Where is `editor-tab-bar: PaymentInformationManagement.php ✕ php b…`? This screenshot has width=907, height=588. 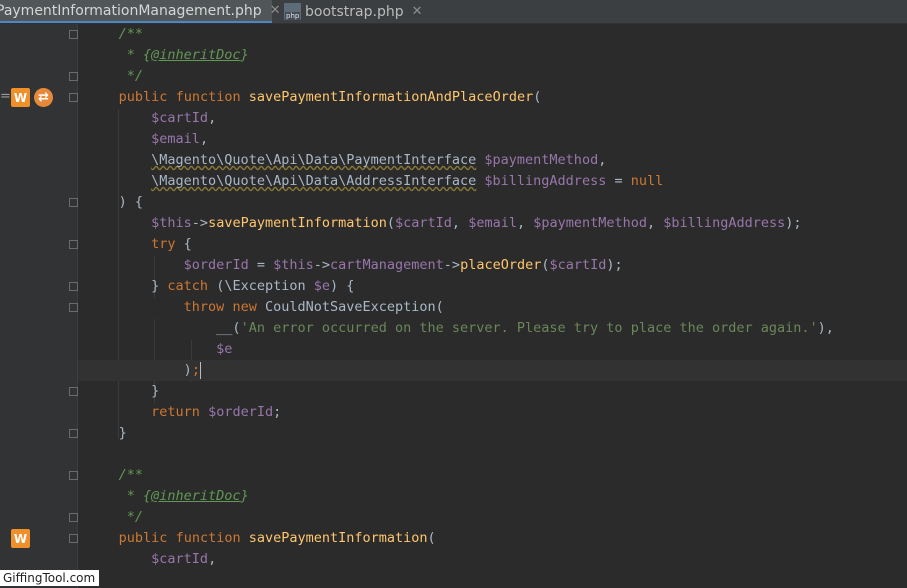
editor-tab-bar: PaymentInformationManagement.php ✕ php b… is located at coordinates (453, 12).